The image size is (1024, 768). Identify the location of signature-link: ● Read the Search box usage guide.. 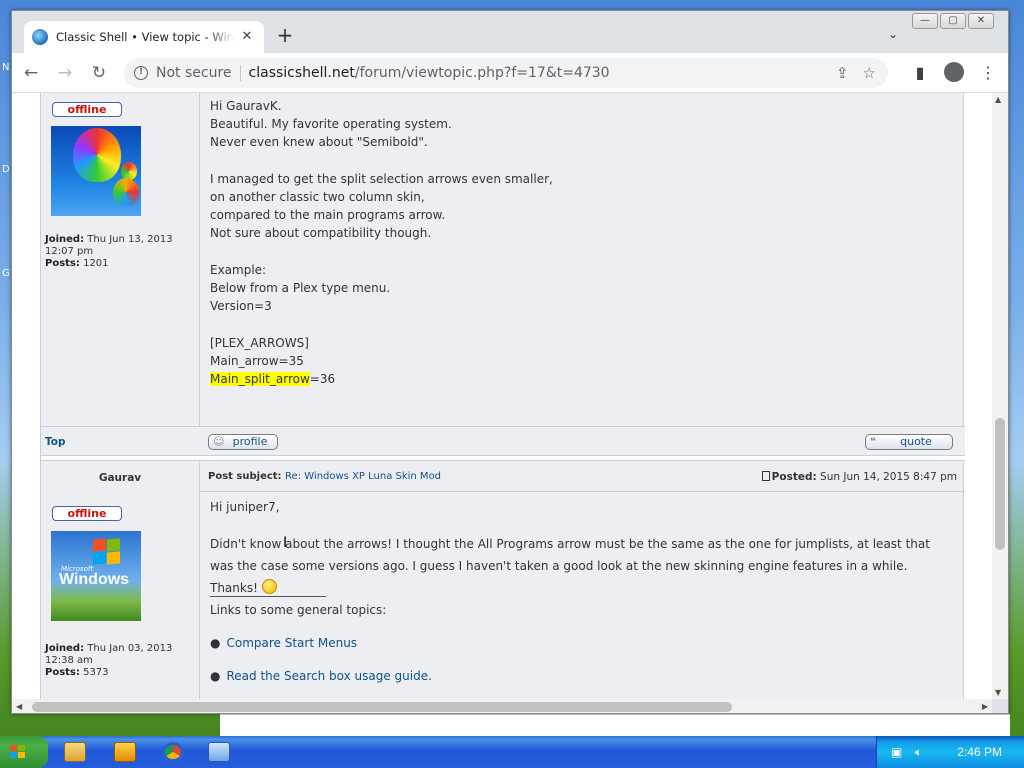
(321, 676).